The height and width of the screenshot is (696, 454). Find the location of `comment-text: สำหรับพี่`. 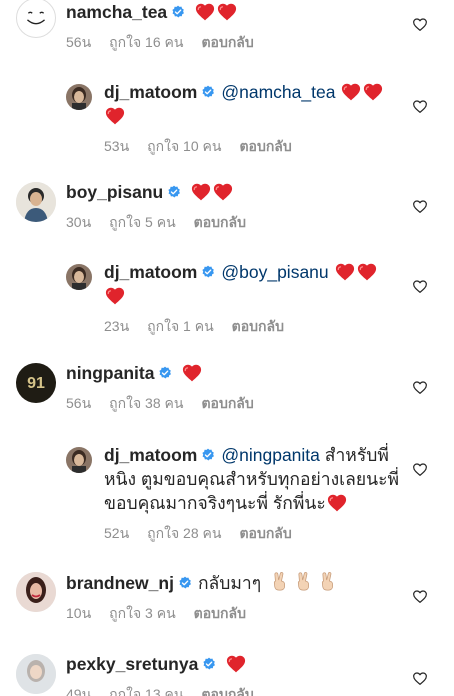

comment-text: สำหรับพี่ is located at coordinates (356, 455).